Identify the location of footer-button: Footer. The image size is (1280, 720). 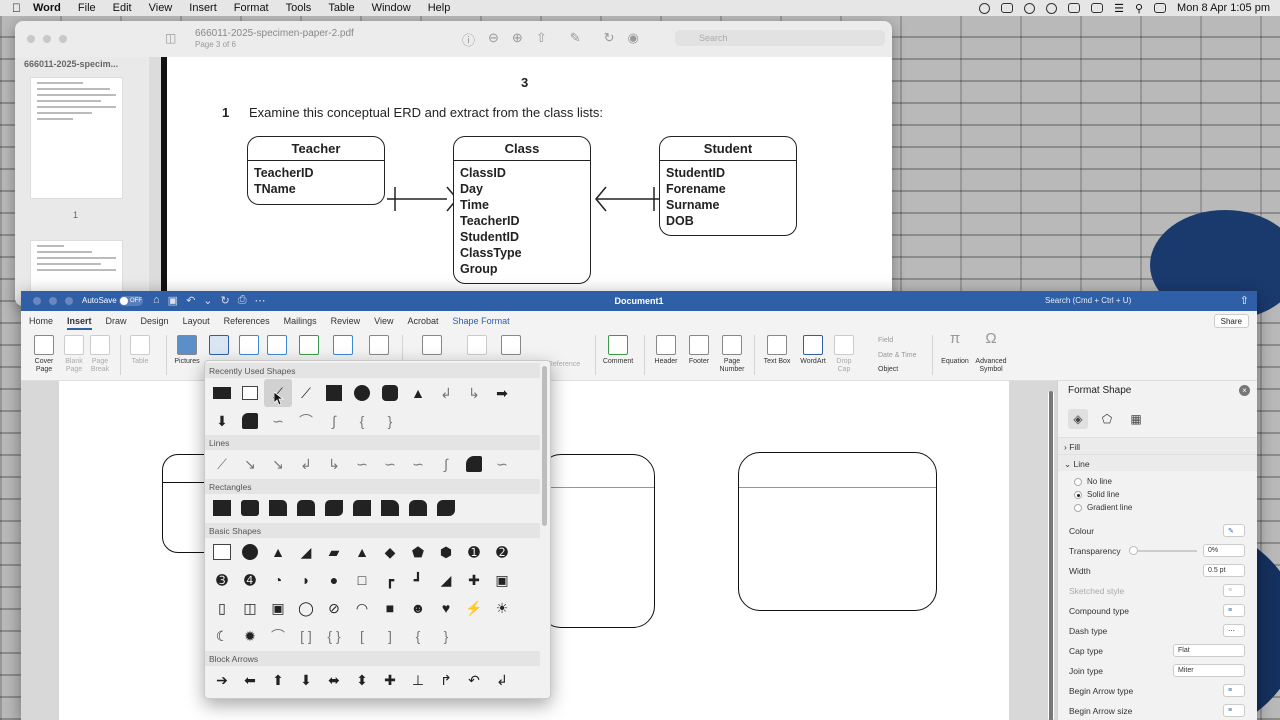
(699, 350).